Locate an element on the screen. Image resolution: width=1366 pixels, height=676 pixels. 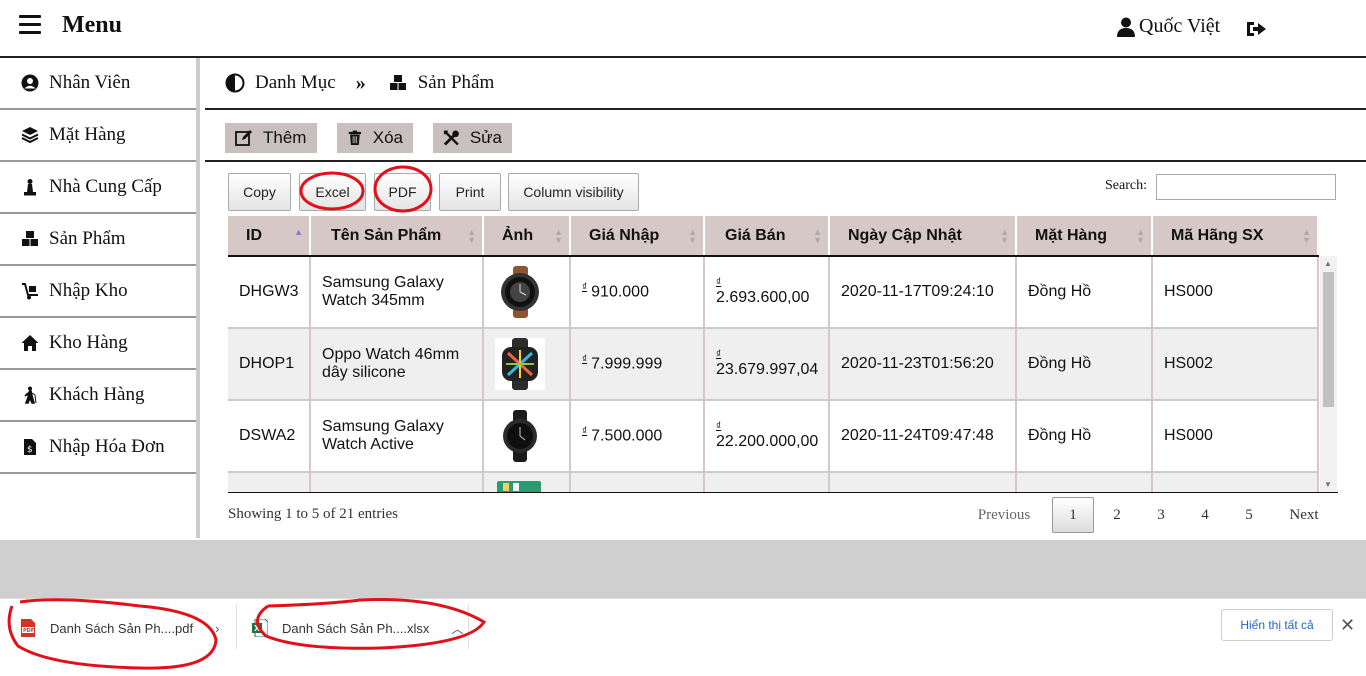
edit-button: Sửa is located at coordinates (472, 138).